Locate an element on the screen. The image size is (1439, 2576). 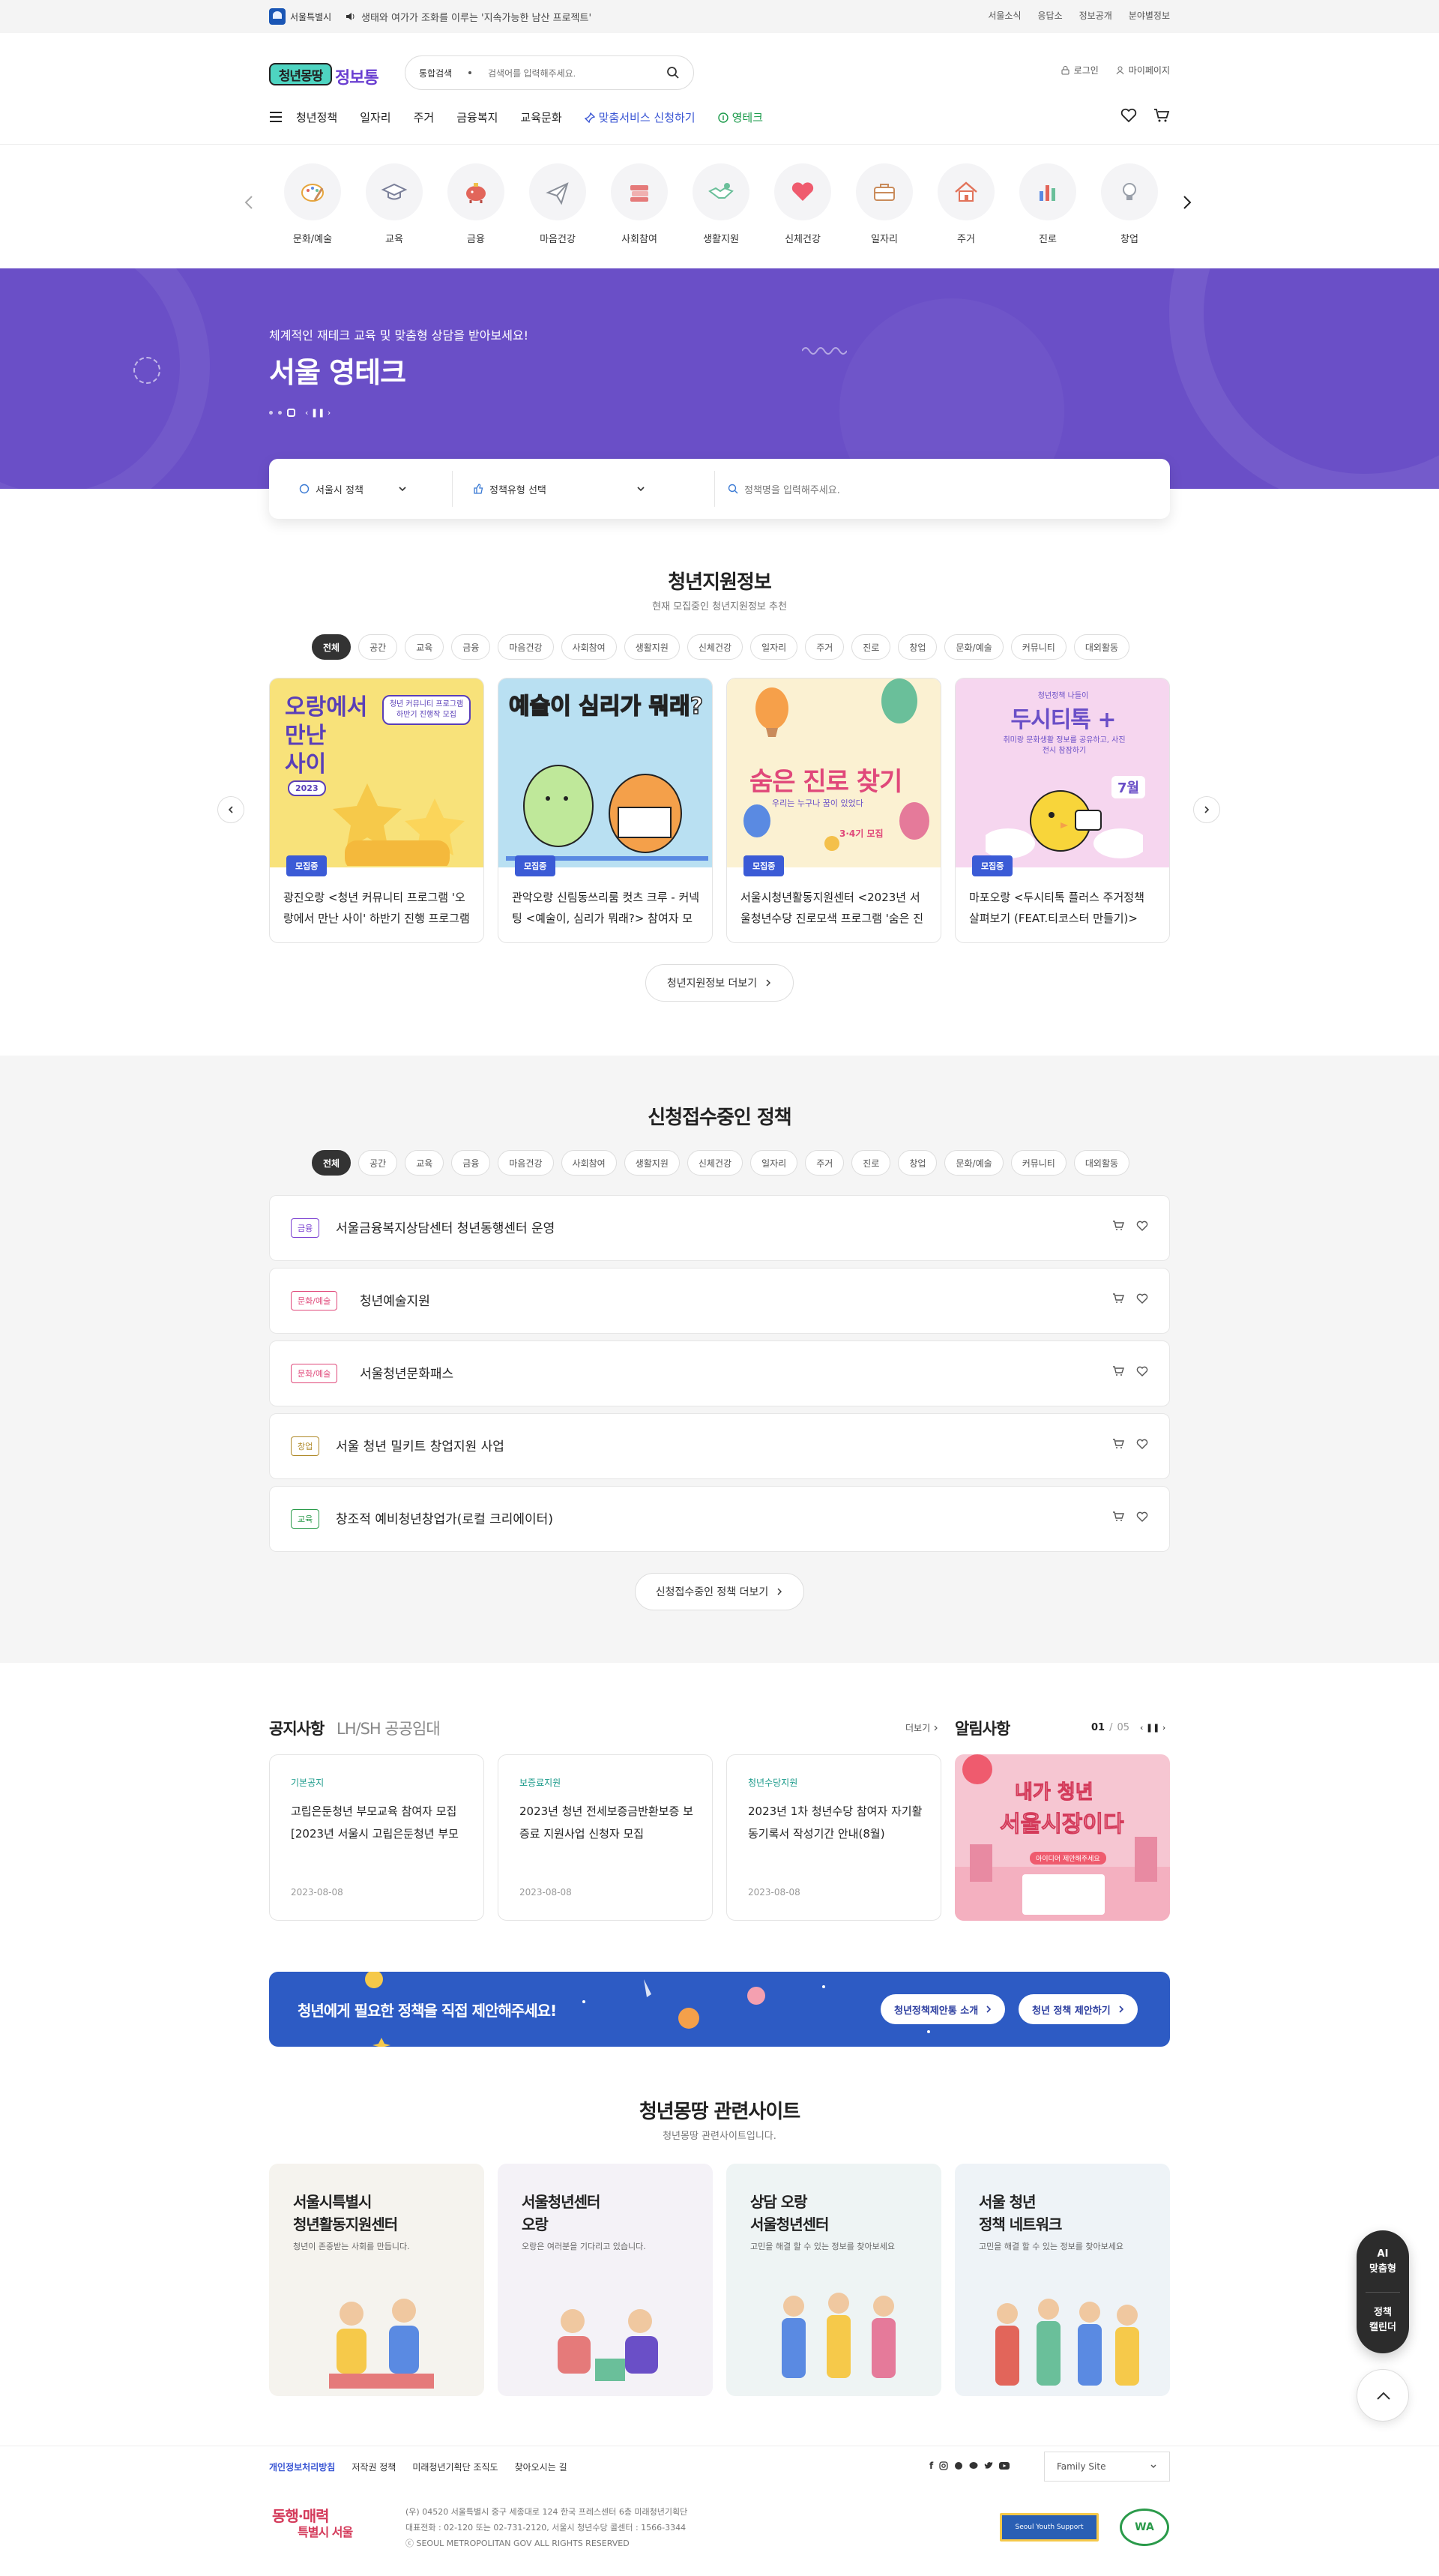
category-item-social: 사회참여 is located at coordinates (639, 204).